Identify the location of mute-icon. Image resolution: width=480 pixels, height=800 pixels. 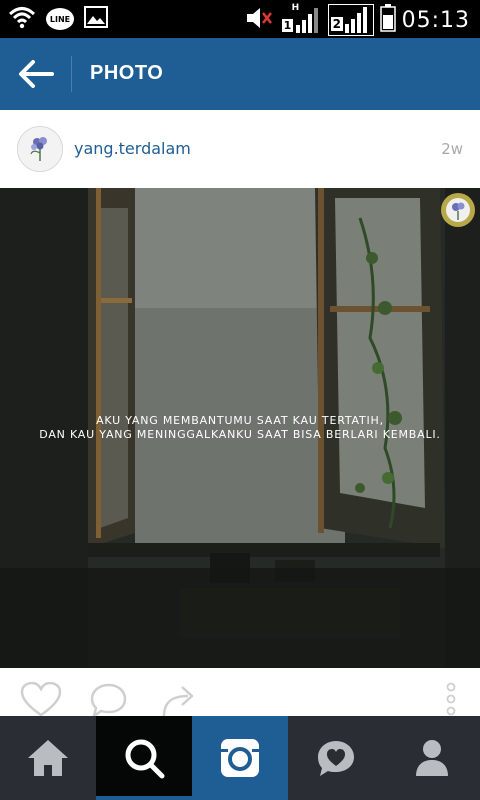
(259, 20).